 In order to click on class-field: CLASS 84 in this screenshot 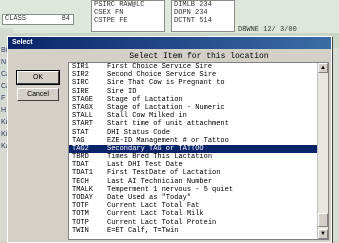, I will do `click(38, 19)`.